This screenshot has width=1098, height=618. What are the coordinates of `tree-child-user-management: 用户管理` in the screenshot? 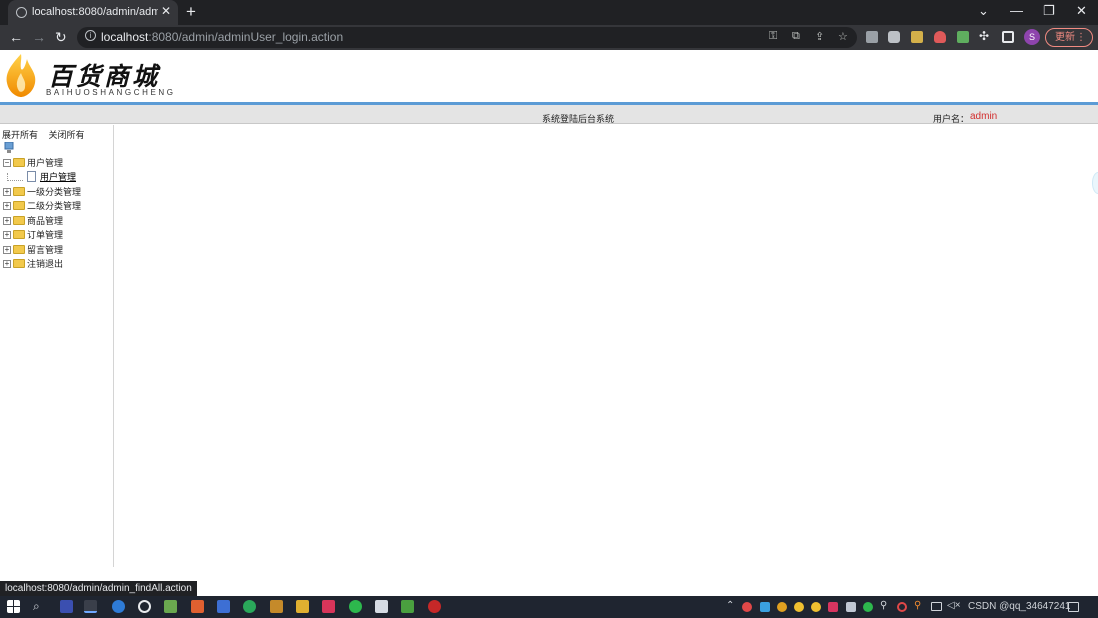 It's located at (51, 176).